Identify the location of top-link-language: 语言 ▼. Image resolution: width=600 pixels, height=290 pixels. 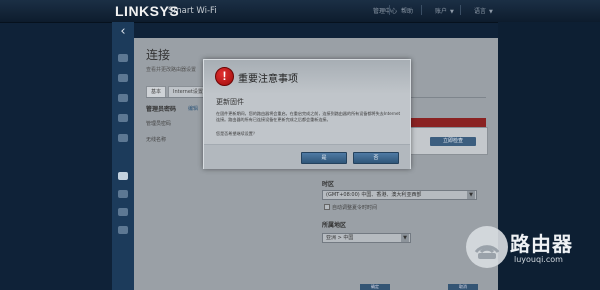
(483, 10).